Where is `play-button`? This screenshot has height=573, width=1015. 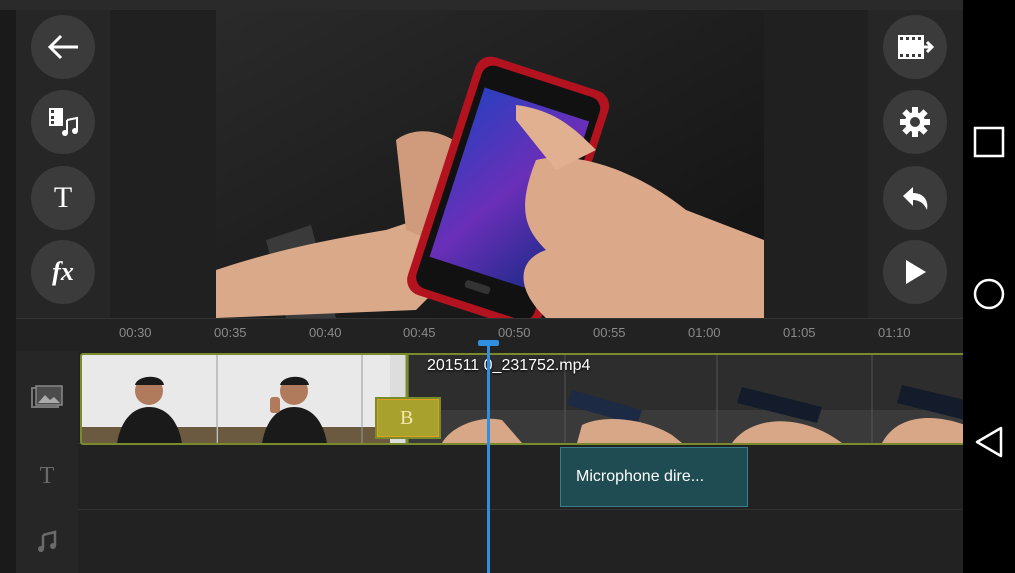
play-button is located at coordinates (915, 272).